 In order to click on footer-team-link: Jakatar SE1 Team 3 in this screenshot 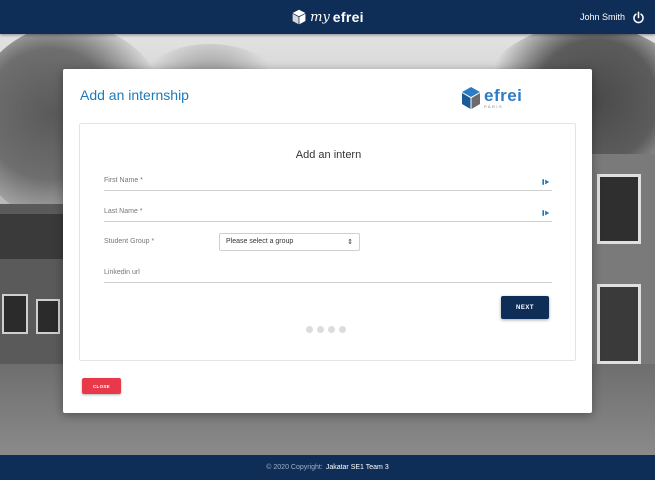, I will do `click(357, 467)`.